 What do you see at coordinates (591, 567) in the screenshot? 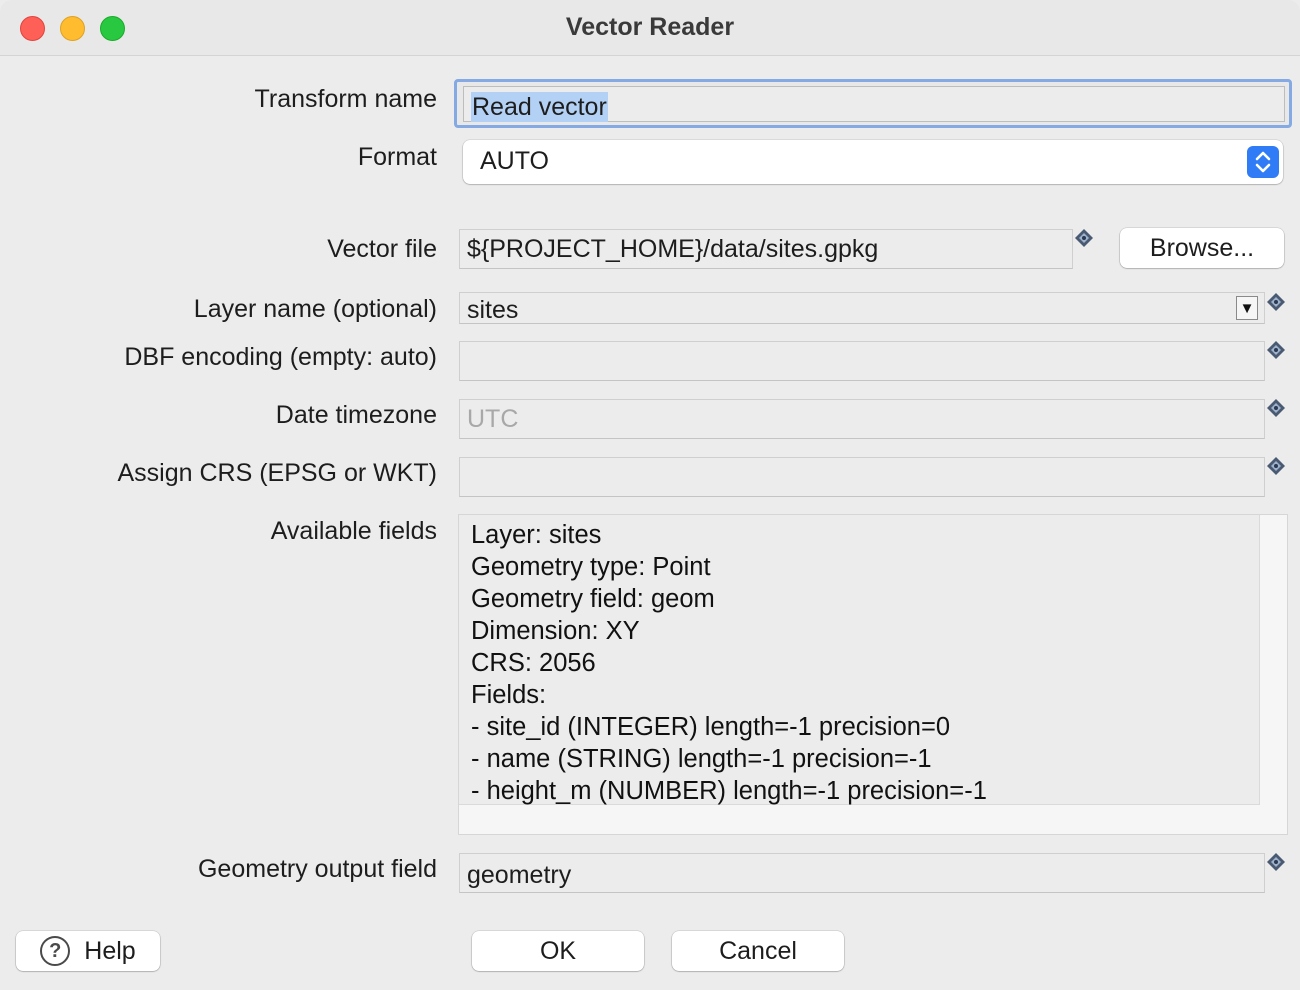
I see `available-fields-line: Geometry type: Point` at bounding box center [591, 567].